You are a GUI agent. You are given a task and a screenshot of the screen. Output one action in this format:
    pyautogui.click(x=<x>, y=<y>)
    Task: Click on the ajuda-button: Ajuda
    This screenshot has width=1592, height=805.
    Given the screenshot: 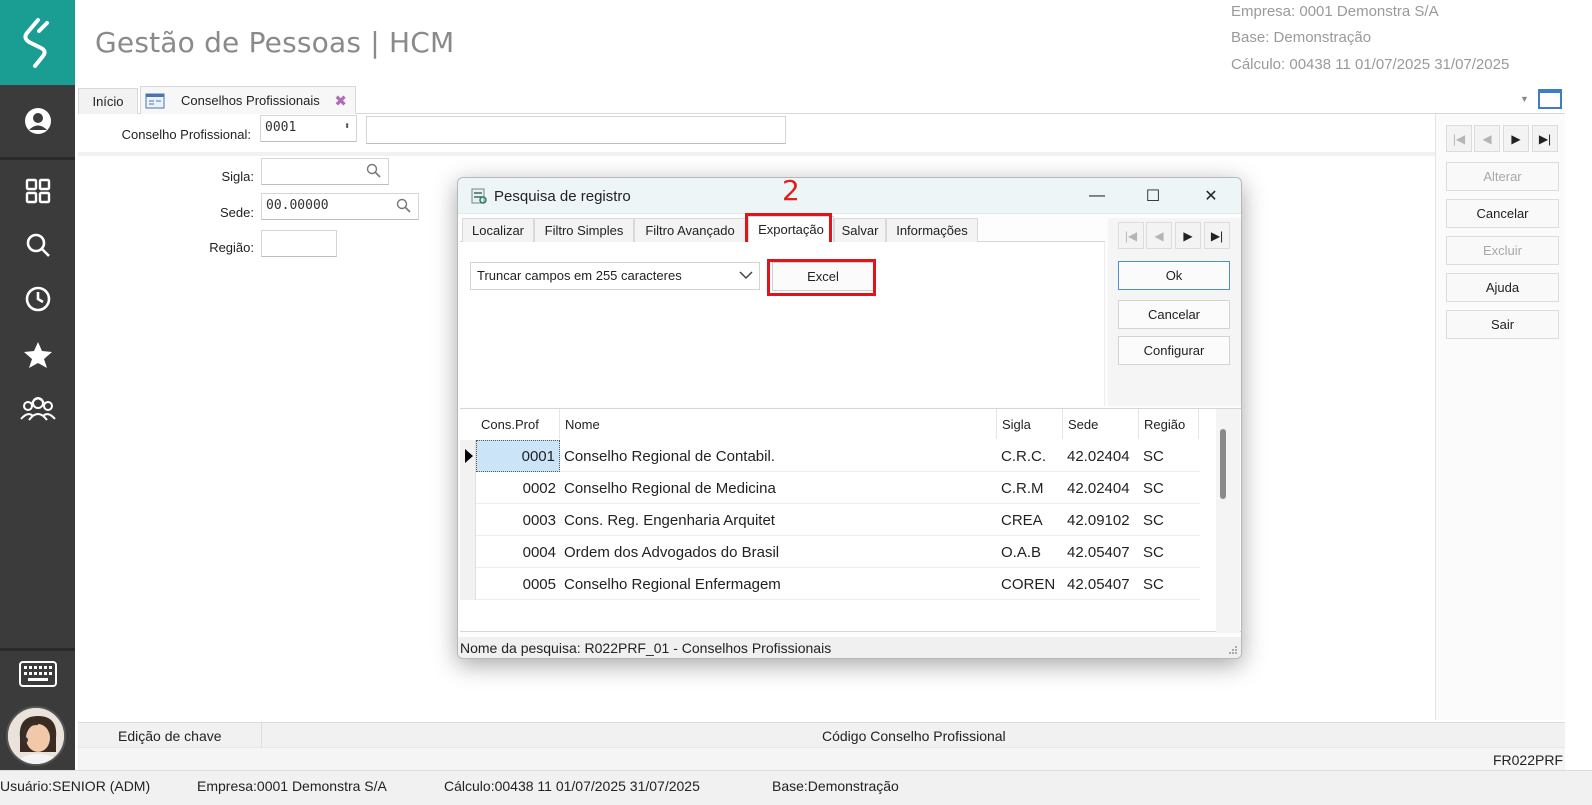 What is the action you would take?
    pyautogui.click(x=1502, y=287)
    